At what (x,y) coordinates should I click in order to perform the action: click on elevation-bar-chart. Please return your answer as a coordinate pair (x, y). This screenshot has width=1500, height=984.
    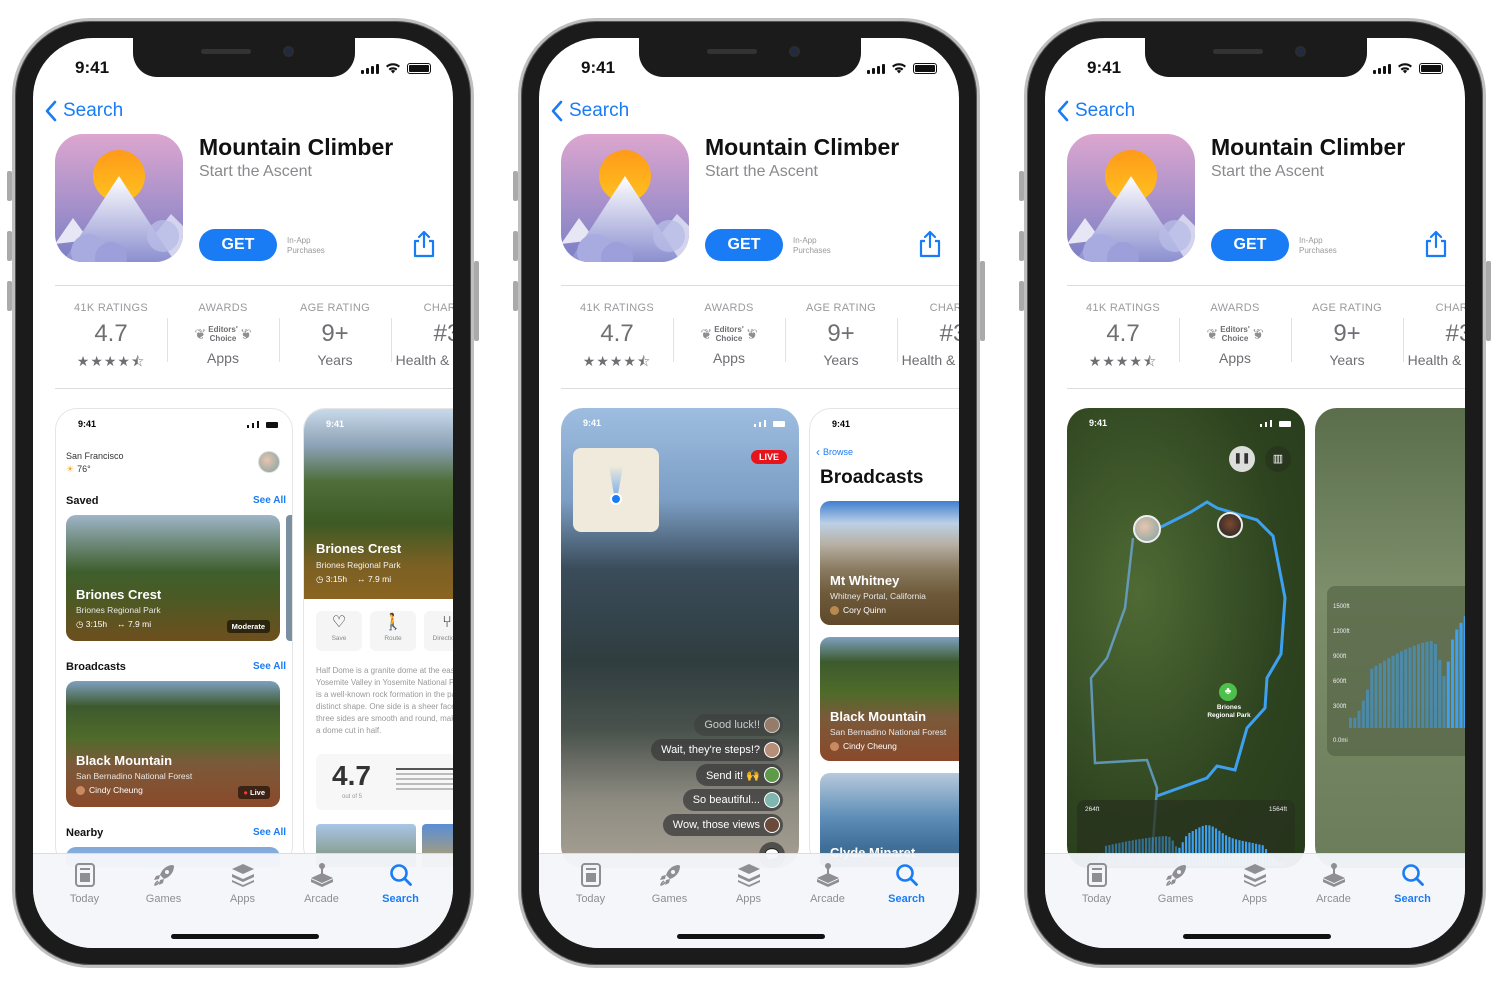
    Looking at the image, I should click on (1407, 672).